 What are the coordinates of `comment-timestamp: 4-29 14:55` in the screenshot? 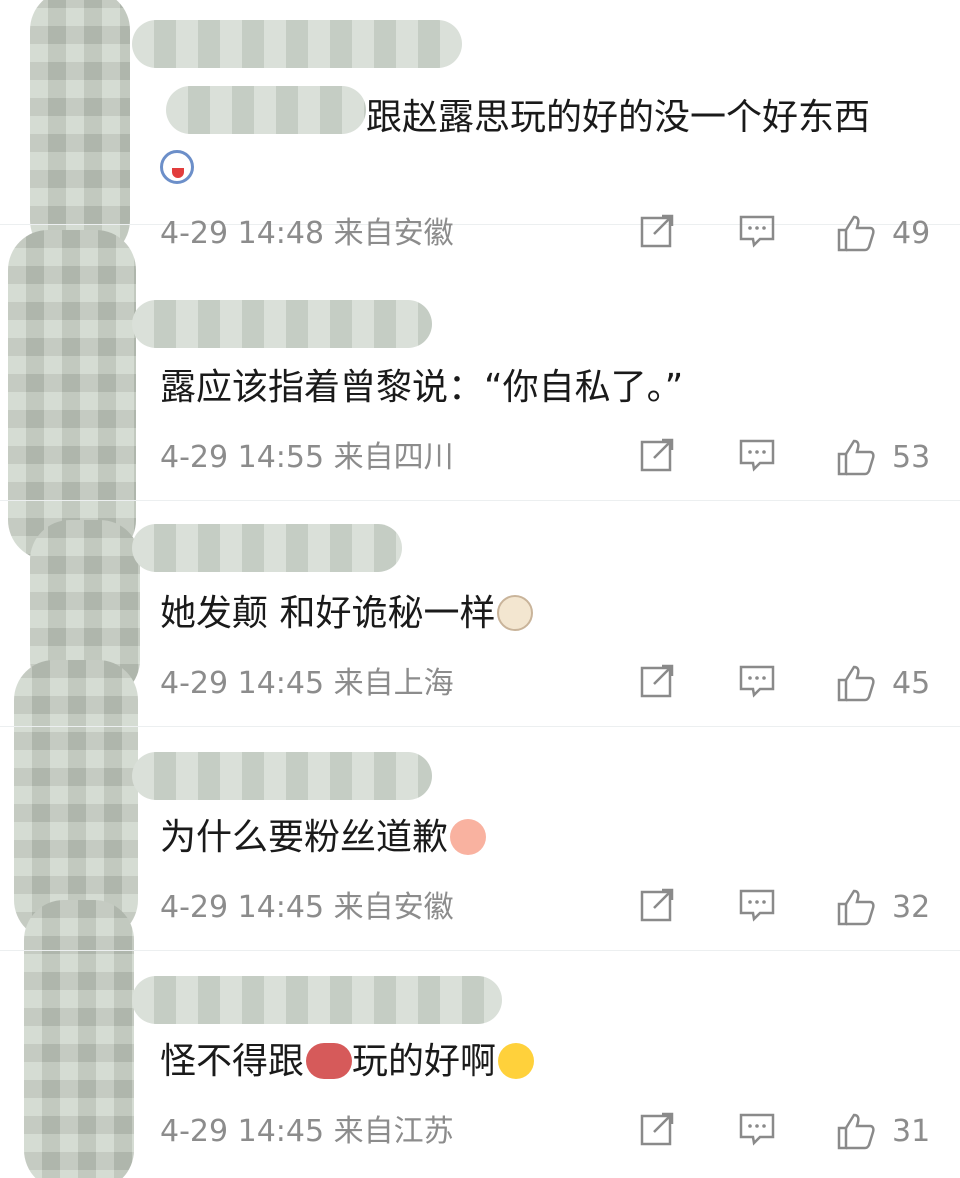 It's located at (242, 457).